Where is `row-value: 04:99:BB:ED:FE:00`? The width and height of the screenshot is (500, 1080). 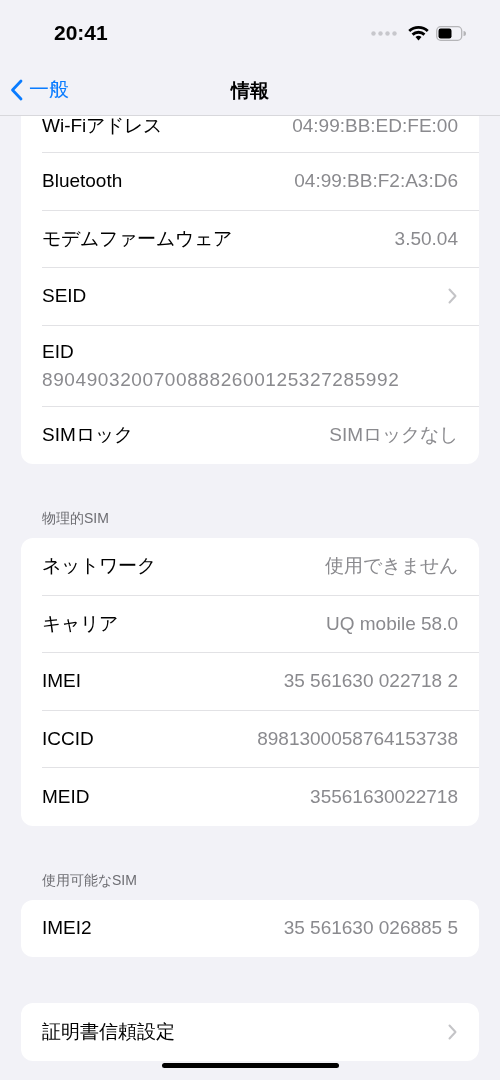
row-value: 04:99:BB:ED:FE:00 is located at coordinates (375, 126).